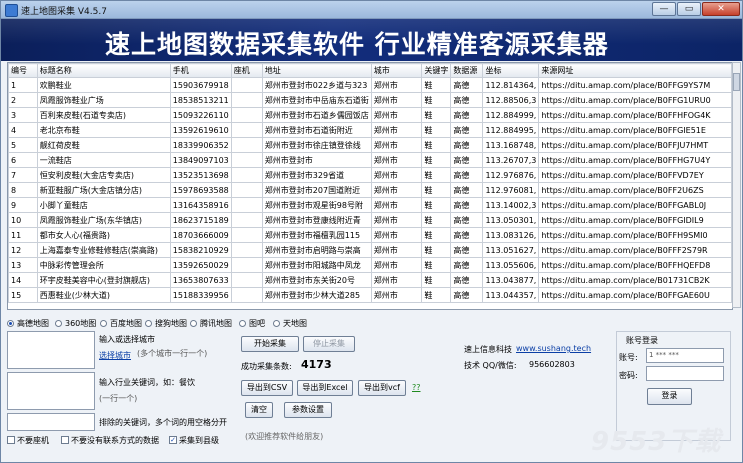 This screenshot has height=463, width=743. What do you see at coordinates (126, 323) in the screenshot?
I see `radio-label: 百度地图` at bounding box center [126, 323].